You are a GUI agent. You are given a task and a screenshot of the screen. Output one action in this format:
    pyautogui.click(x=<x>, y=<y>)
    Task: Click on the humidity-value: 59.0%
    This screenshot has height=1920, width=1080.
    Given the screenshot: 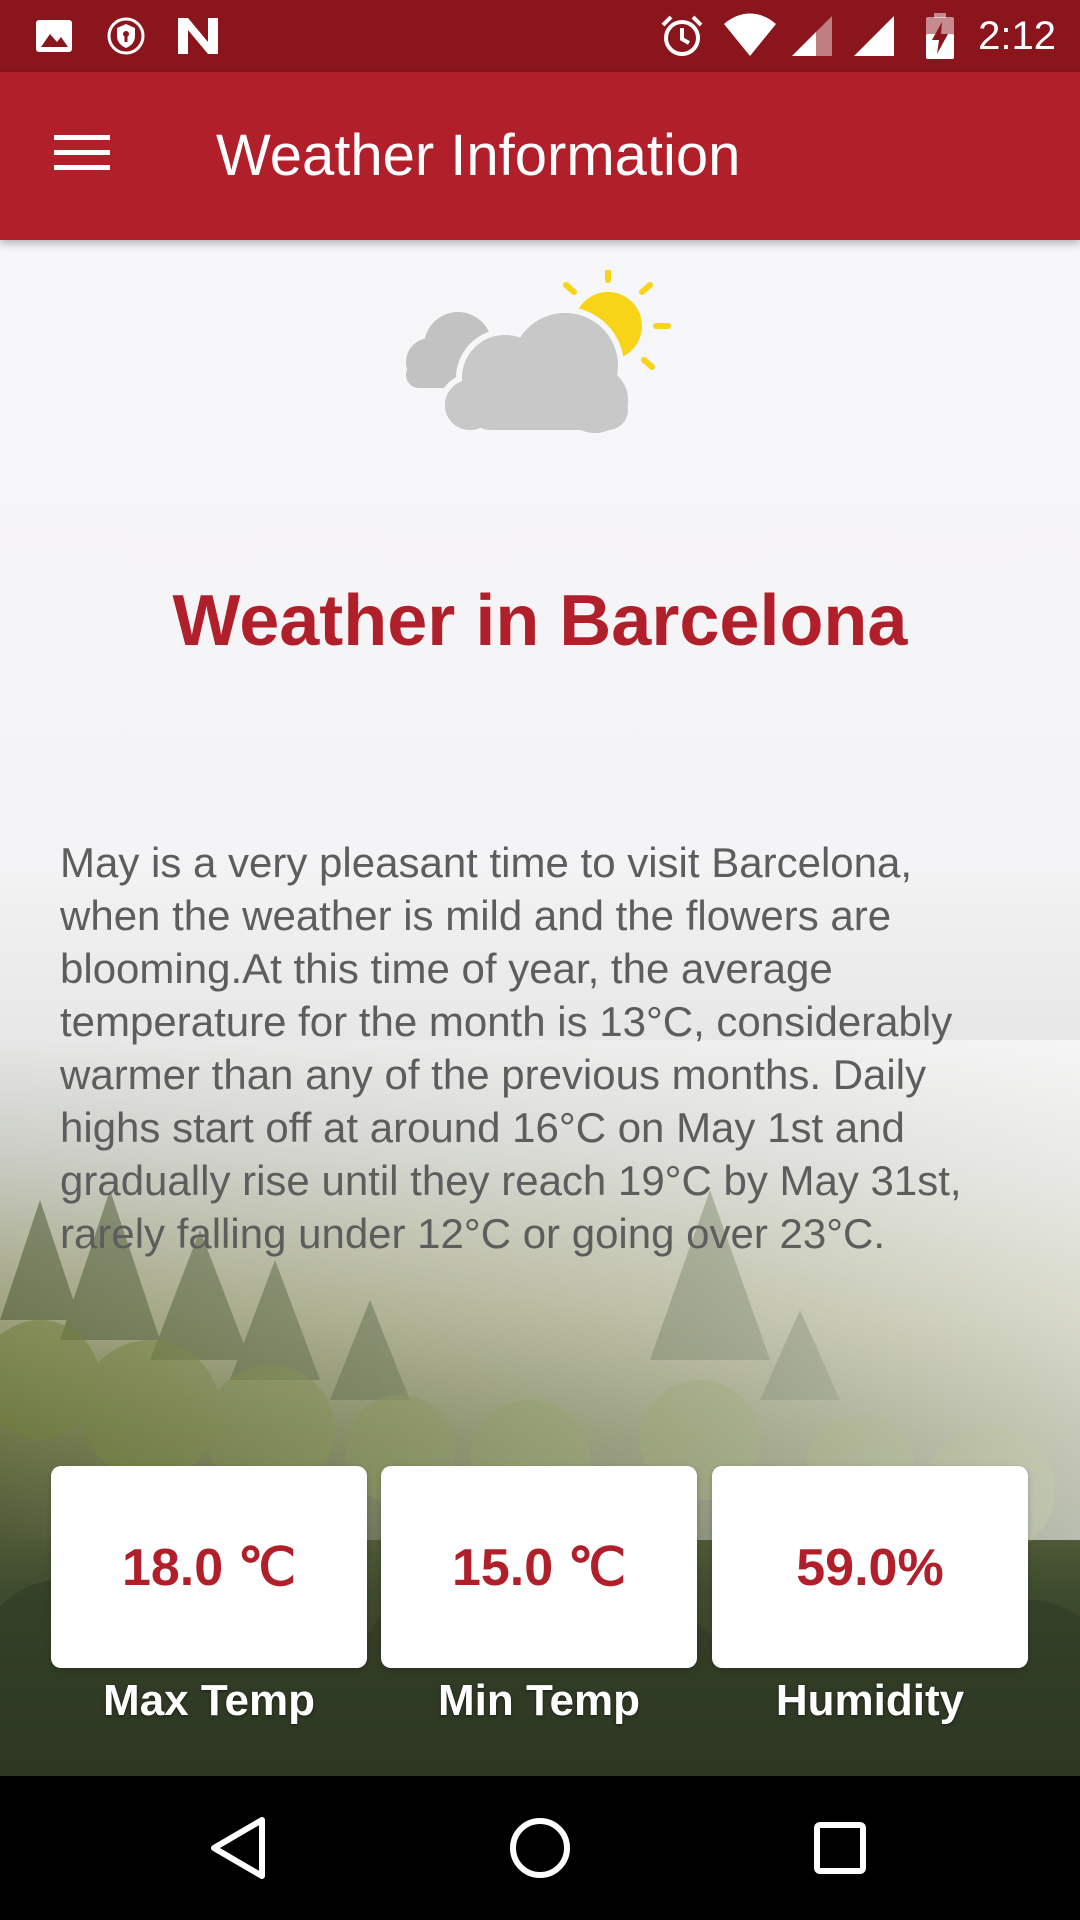 What is the action you would take?
    pyautogui.click(x=870, y=1568)
    